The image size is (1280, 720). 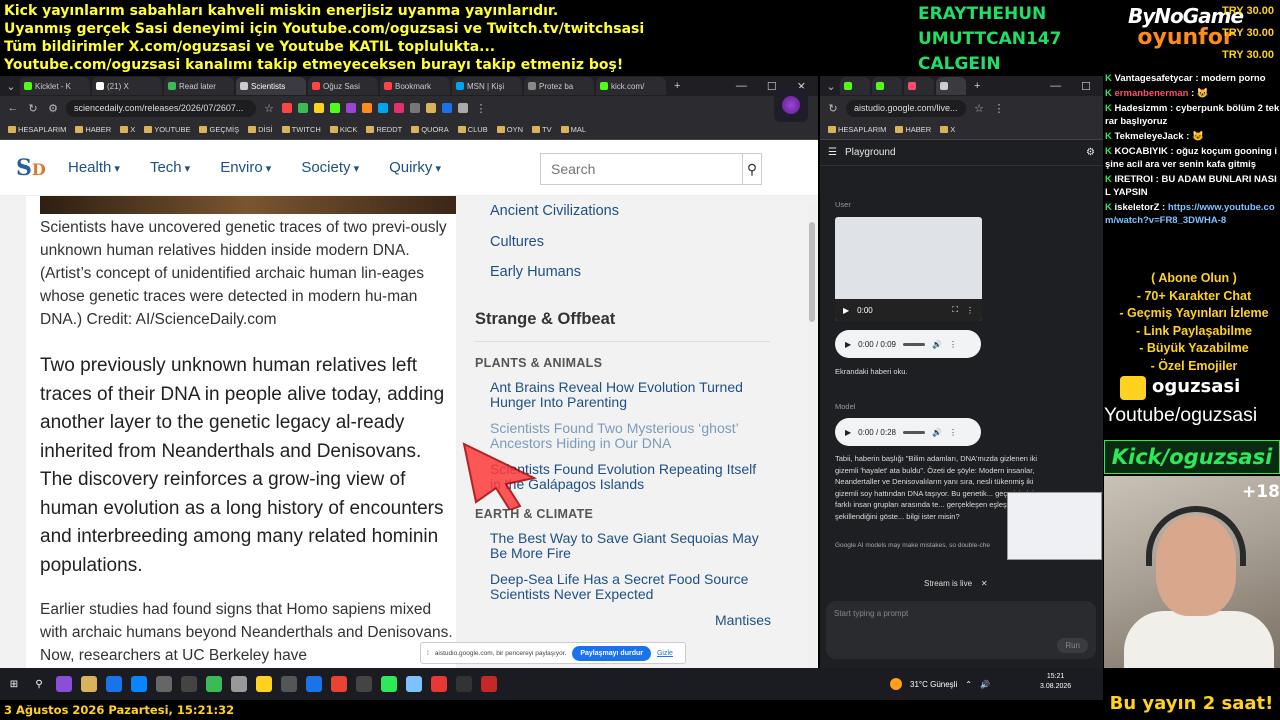 What do you see at coordinates (428, 653) in the screenshot?
I see `share-grip-icon: ⁞` at bounding box center [428, 653].